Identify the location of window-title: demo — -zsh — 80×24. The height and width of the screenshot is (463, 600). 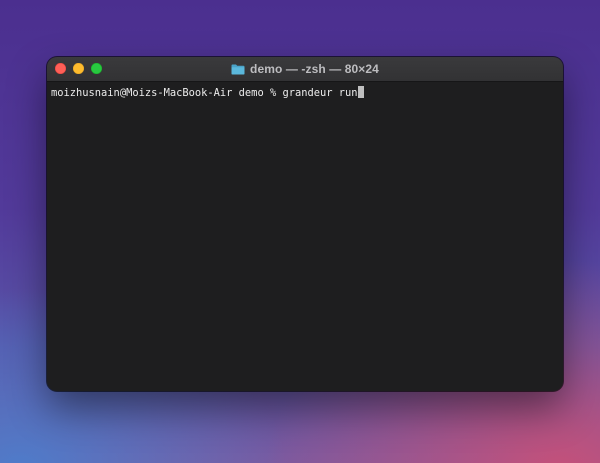
(314, 69).